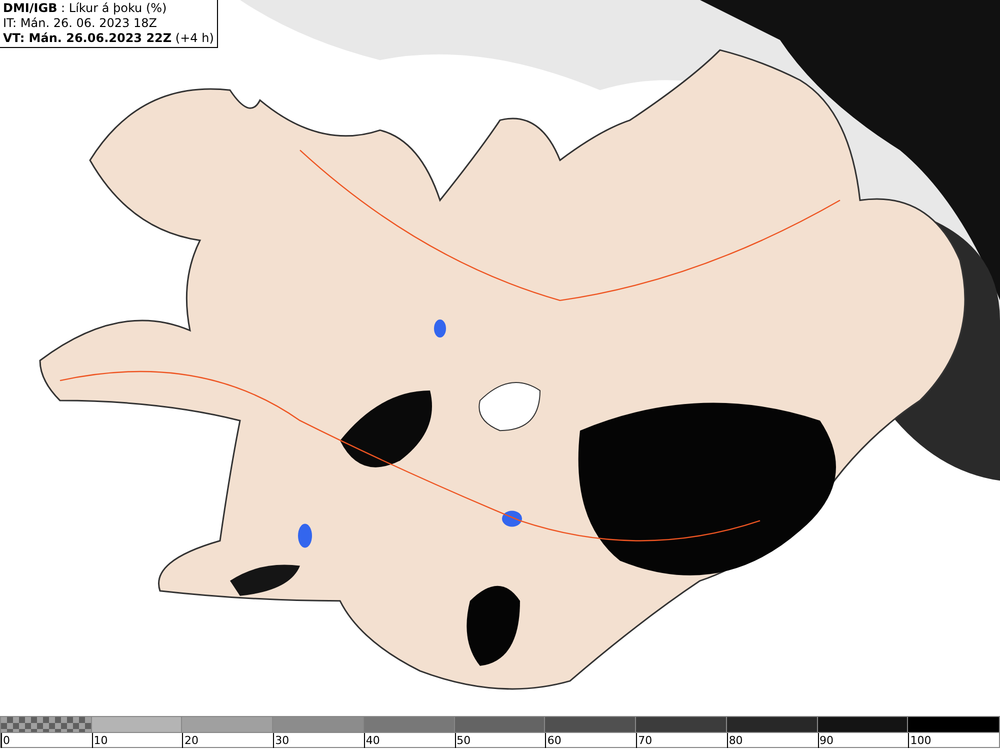  What do you see at coordinates (462, 740) in the screenshot?
I see `legend-label: 50` at bounding box center [462, 740].